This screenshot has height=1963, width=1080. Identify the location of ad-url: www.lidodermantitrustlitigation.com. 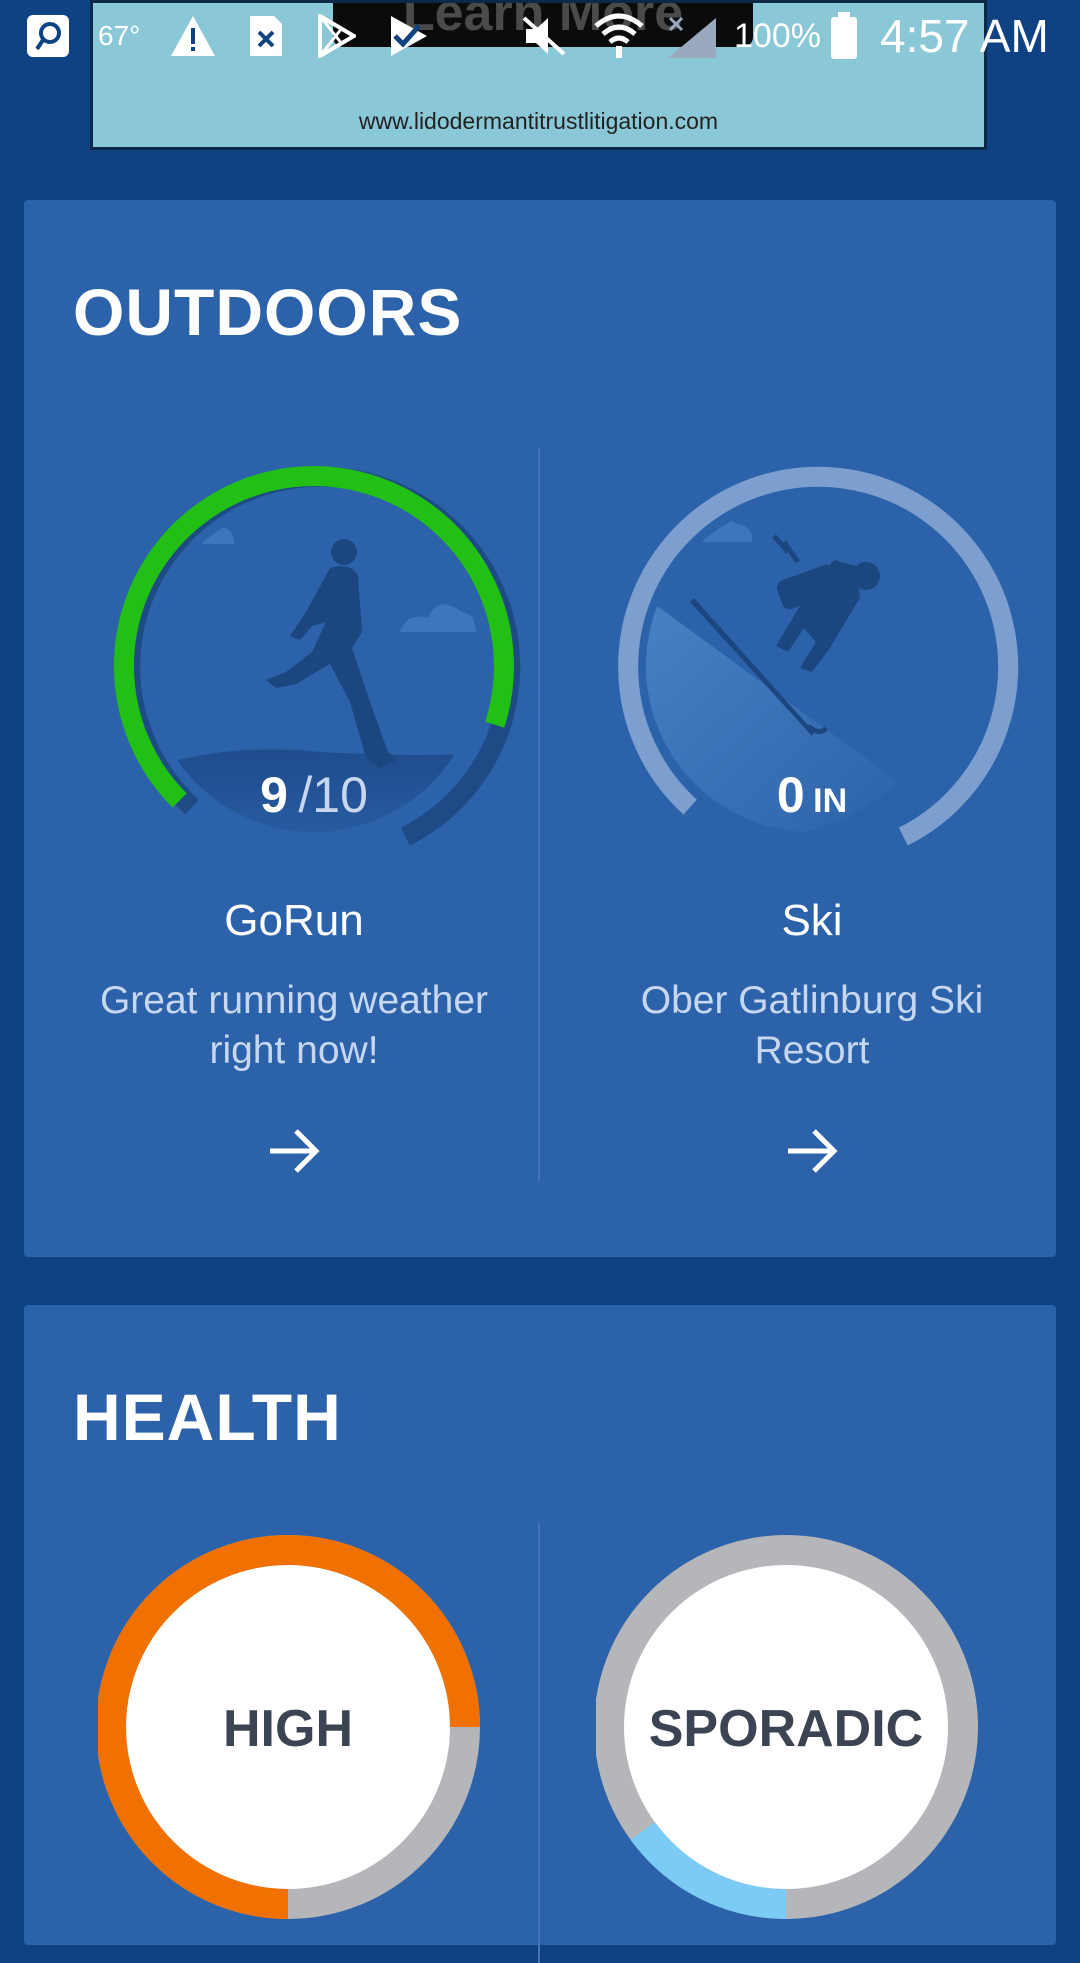
(538, 121).